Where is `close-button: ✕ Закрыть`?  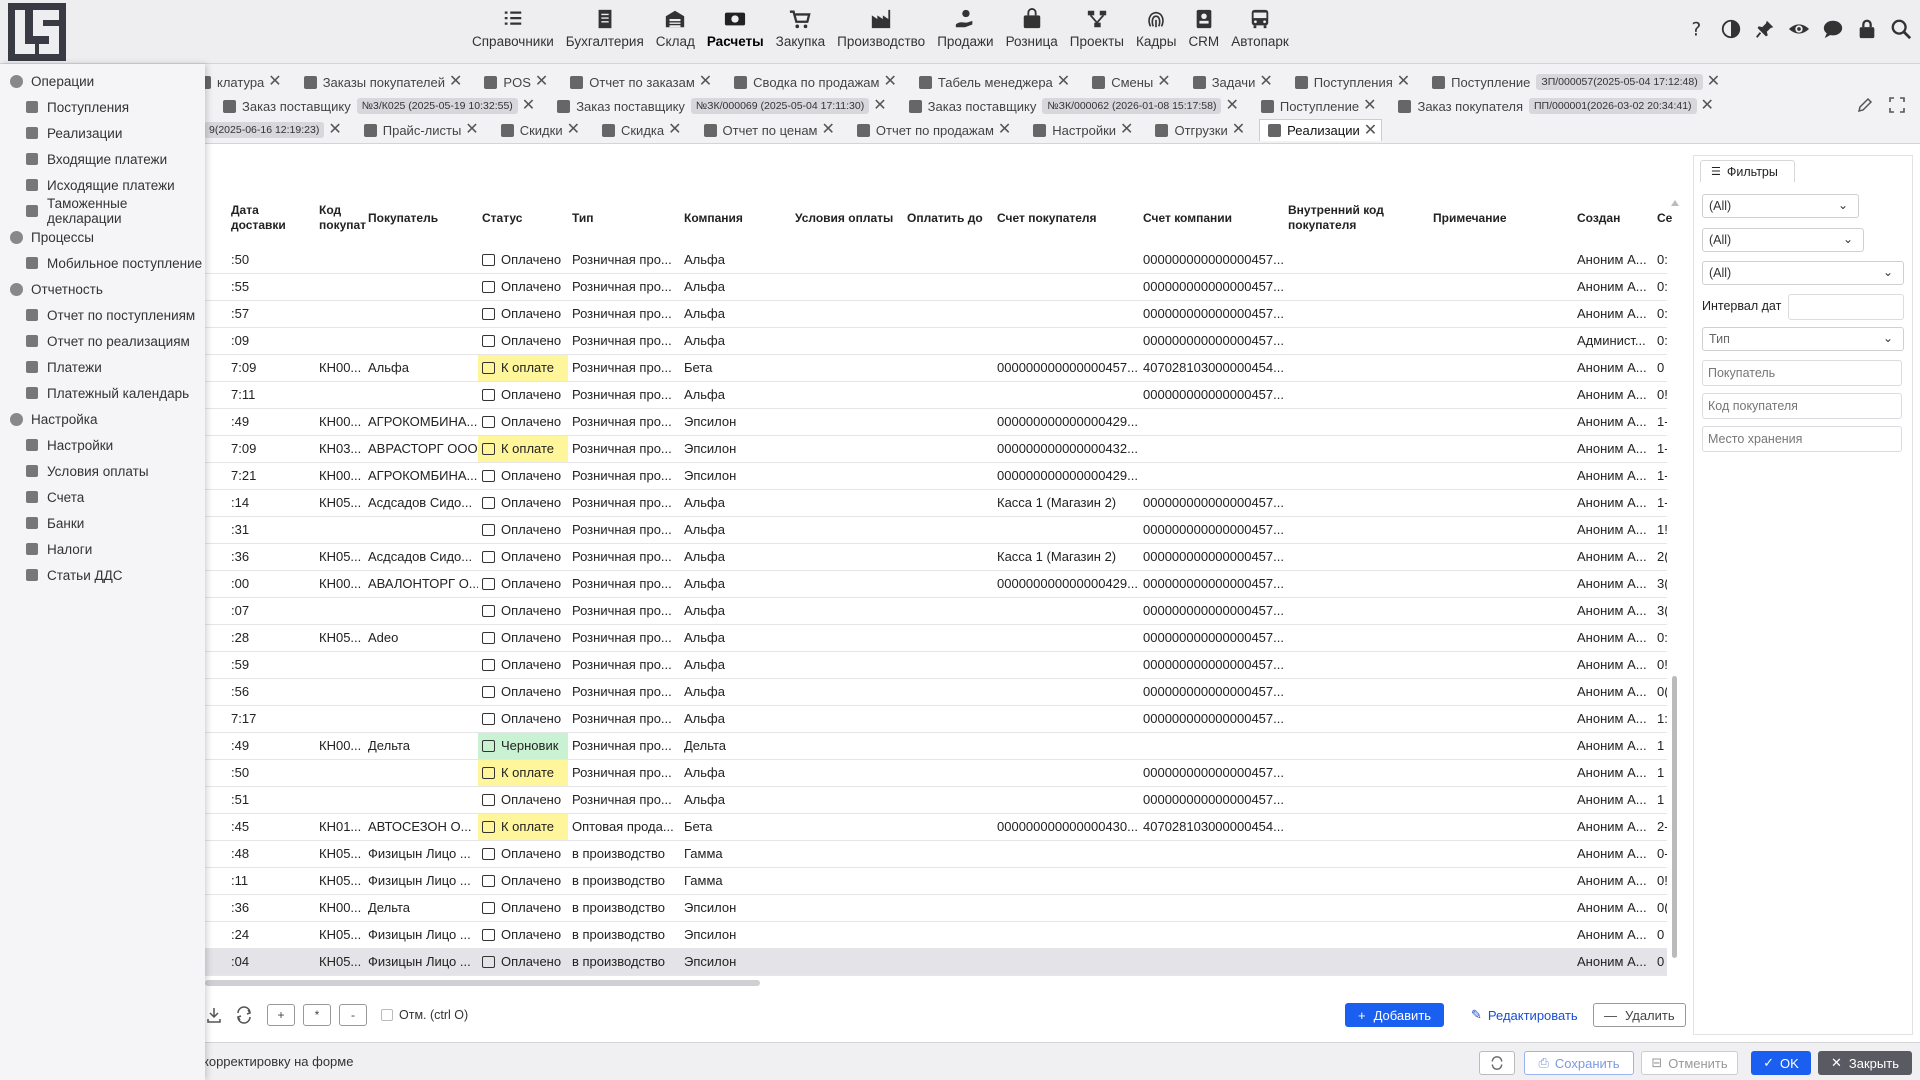
close-button: ✕ Закрыть is located at coordinates (1865, 1063).